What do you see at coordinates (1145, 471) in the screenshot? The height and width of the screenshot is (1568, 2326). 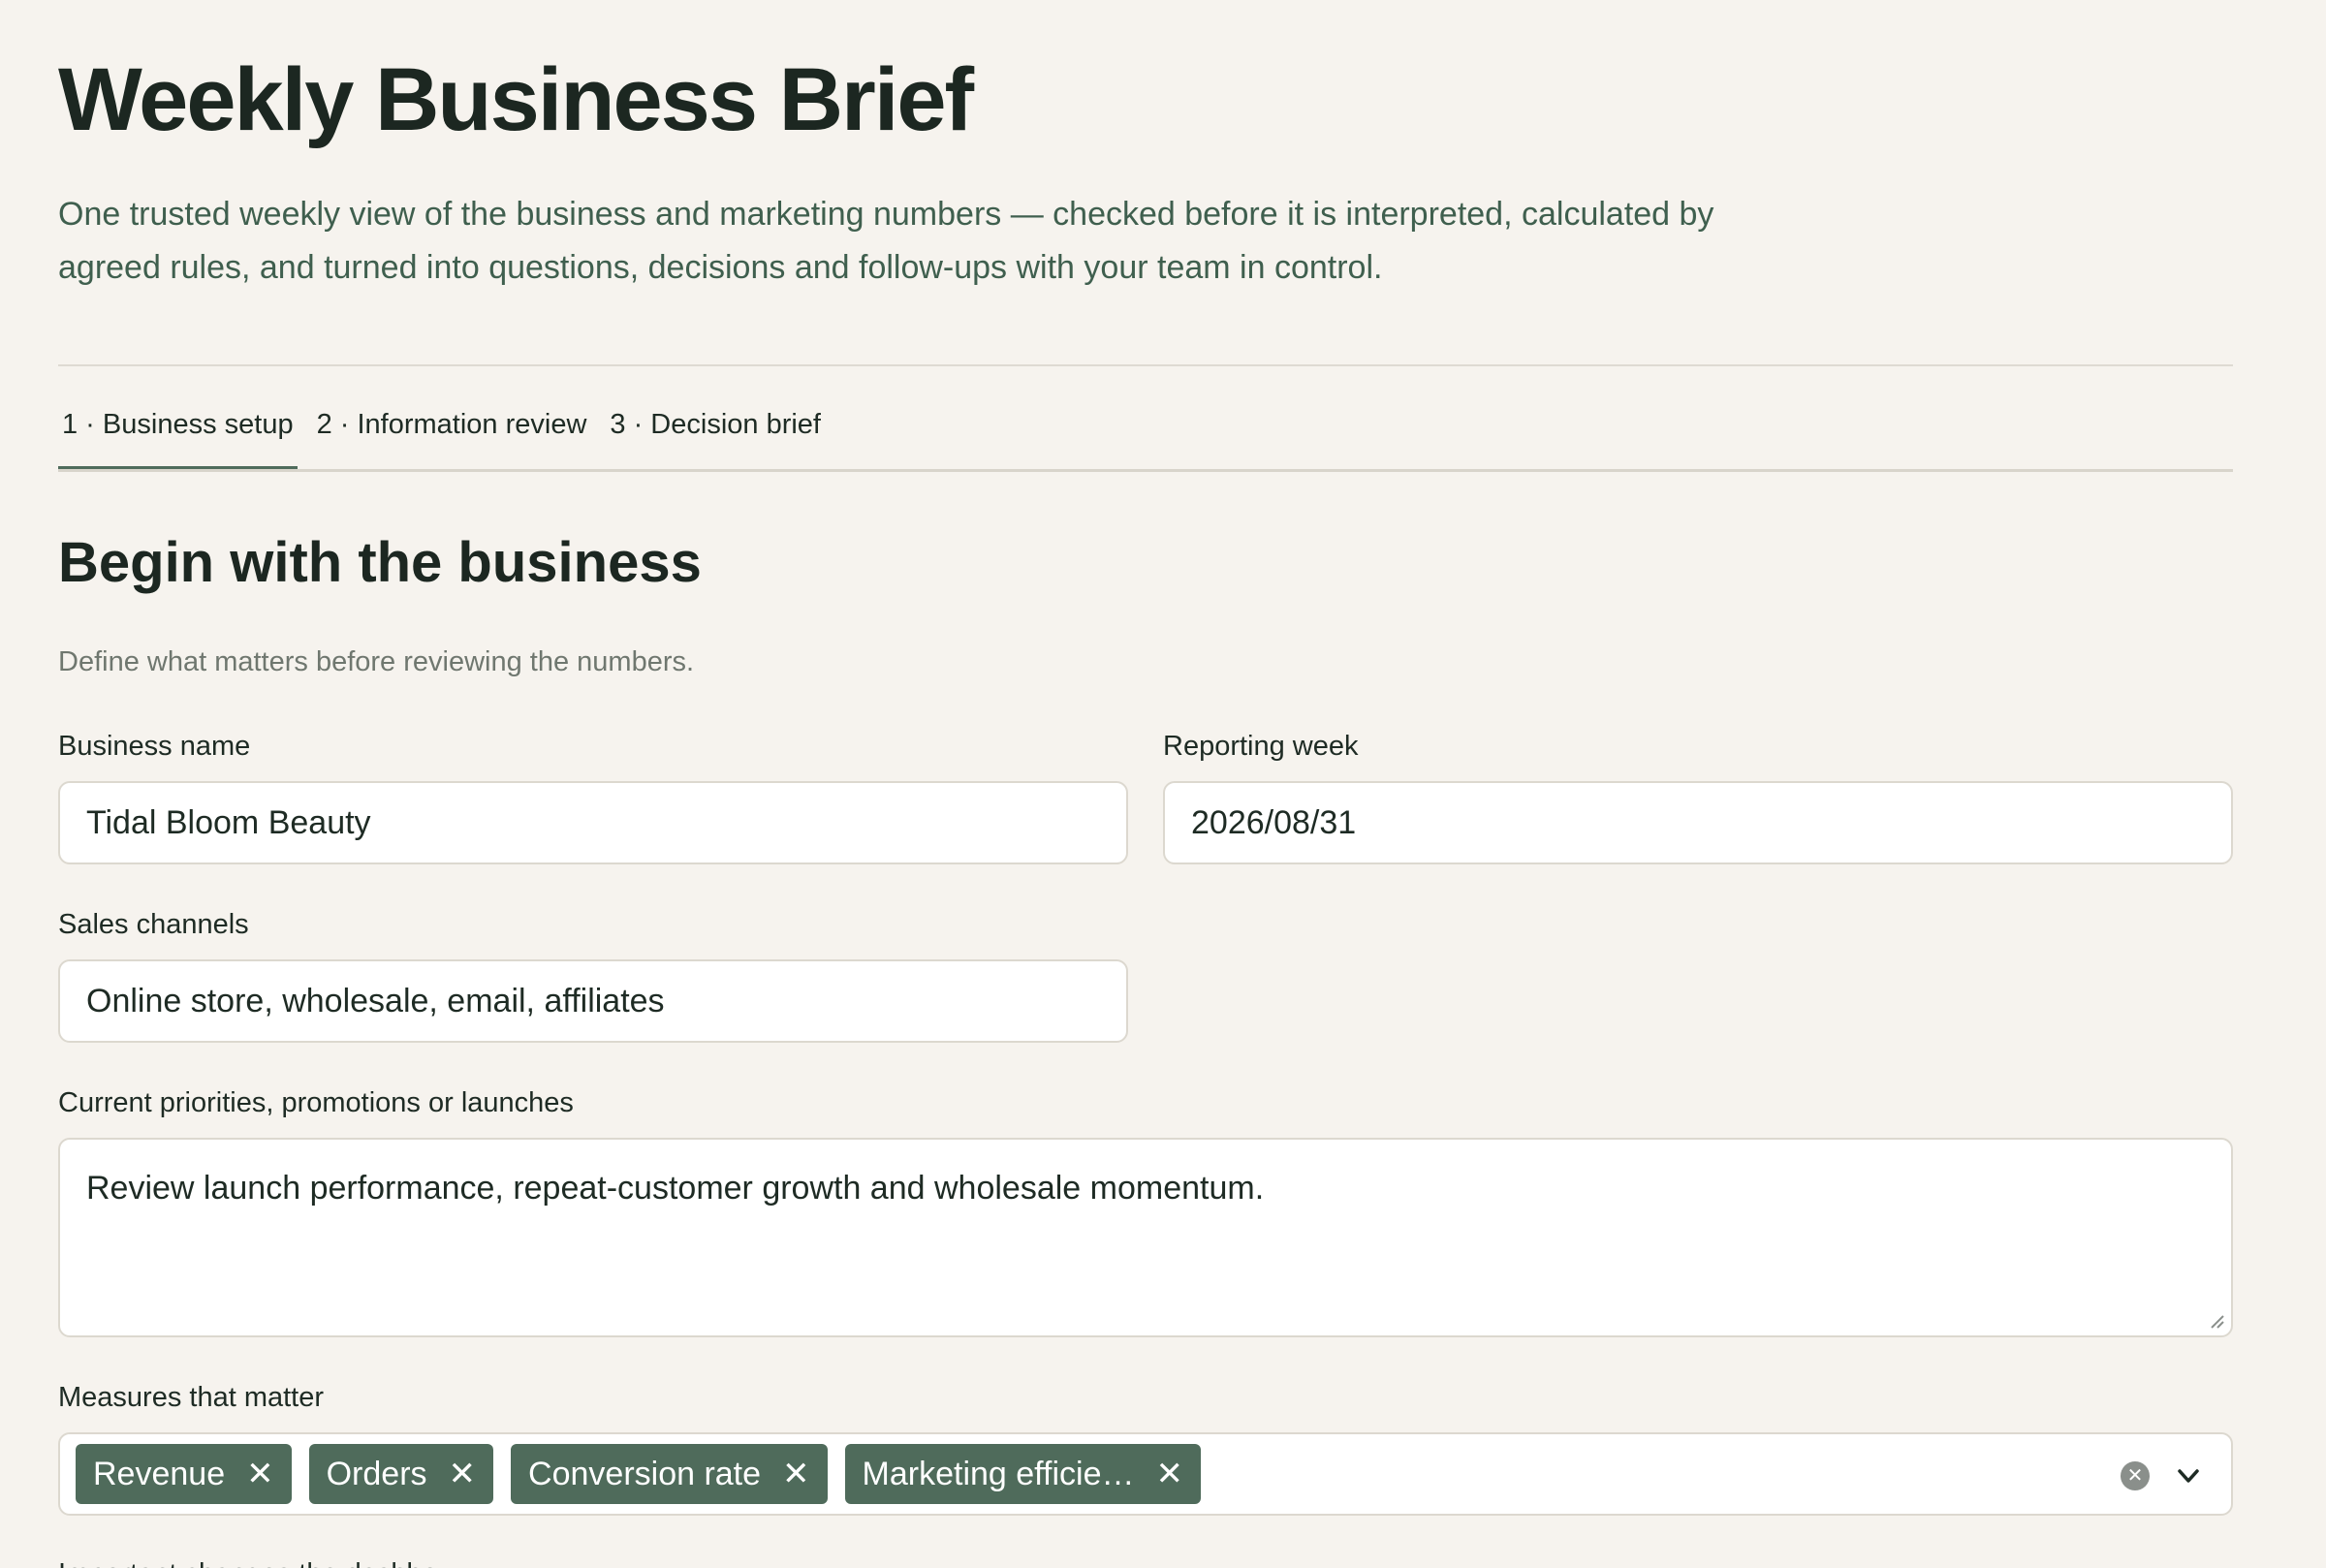 I see `tabs-underline` at bounding box center [1145, 471].